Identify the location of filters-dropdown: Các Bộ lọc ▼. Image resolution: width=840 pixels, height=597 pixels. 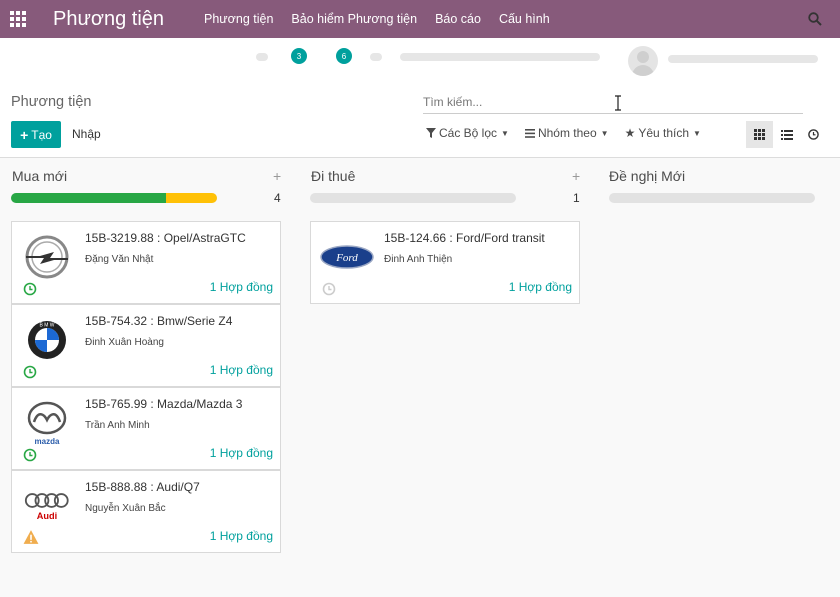
(467, 133).